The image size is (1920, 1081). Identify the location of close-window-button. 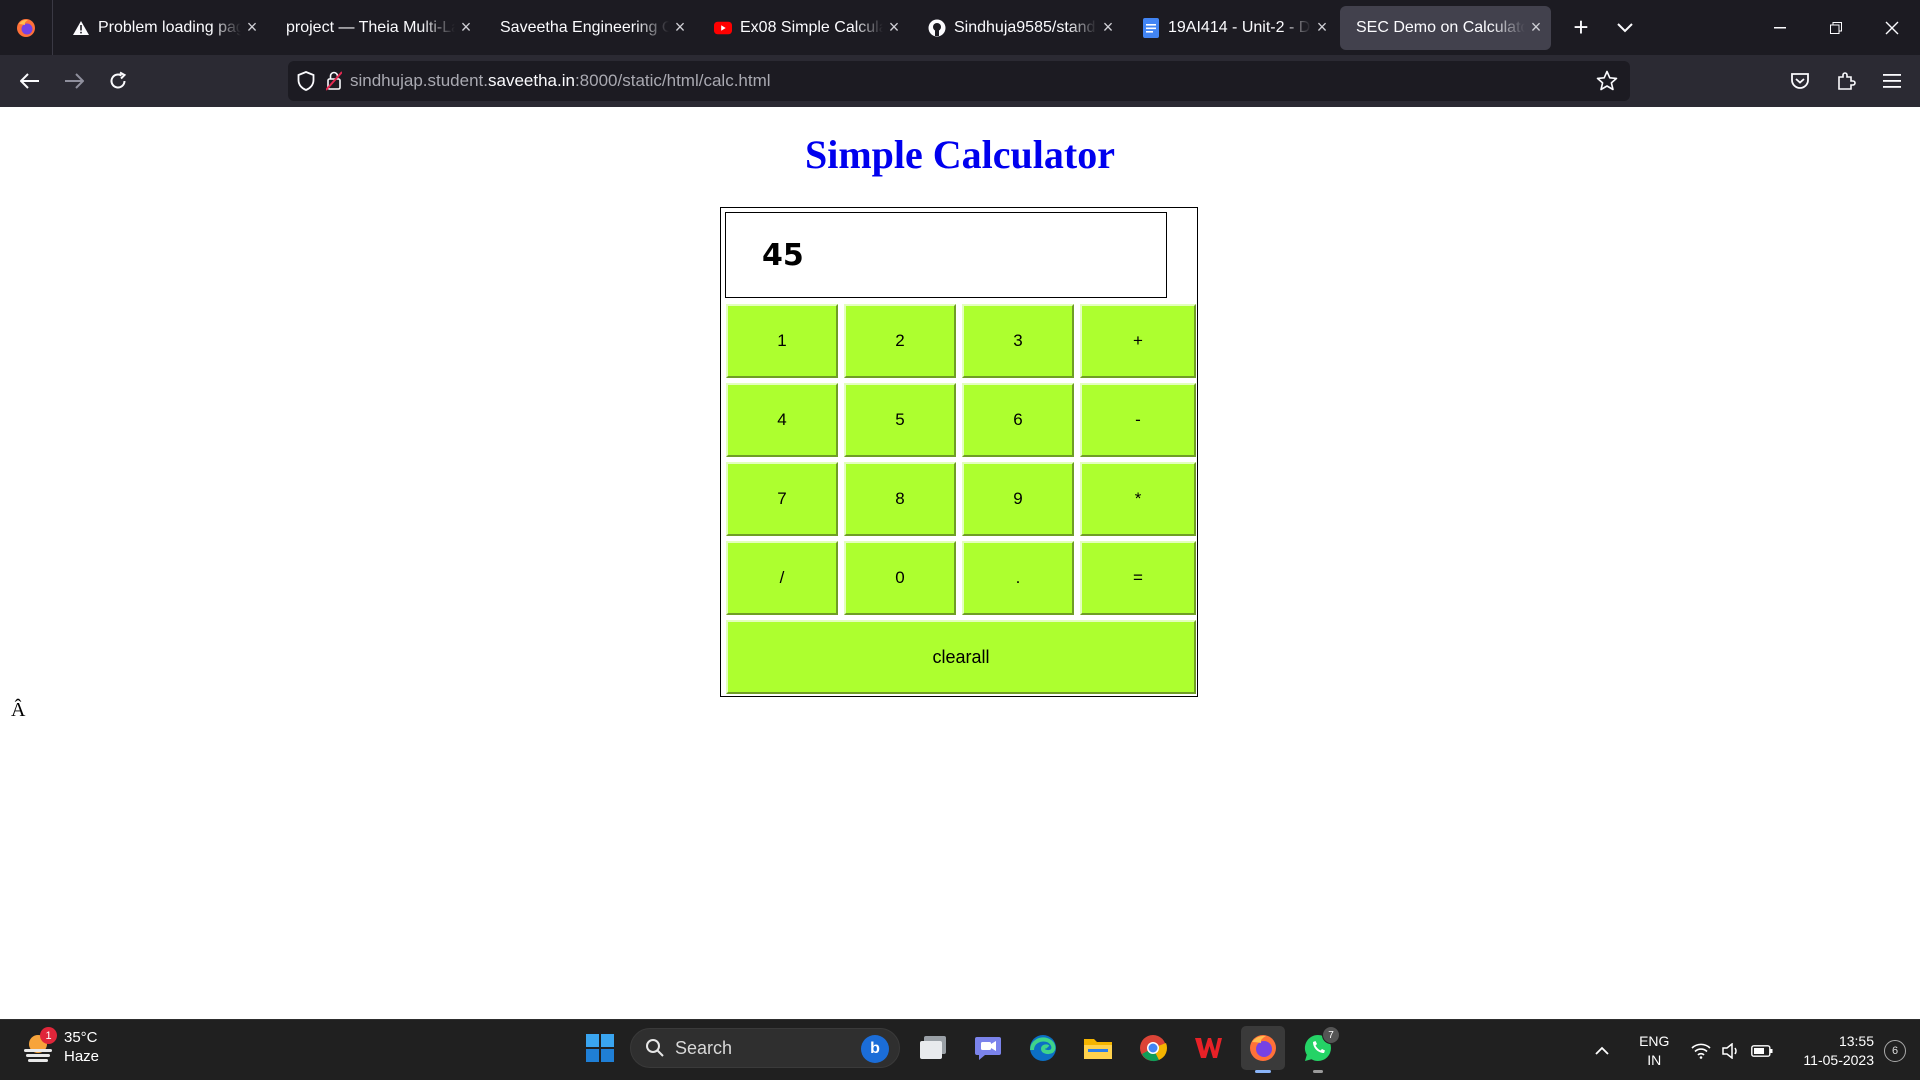
(1892, 27).